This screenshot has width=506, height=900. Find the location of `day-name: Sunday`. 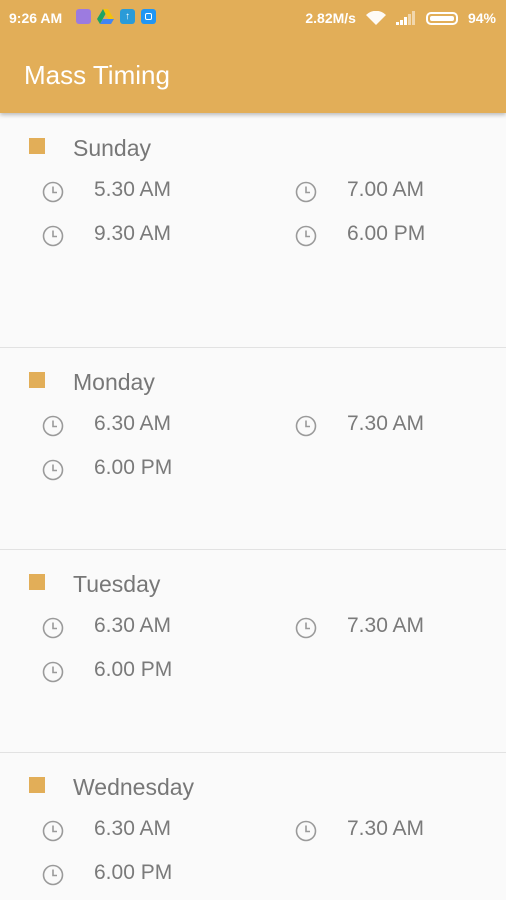

day-name: Sunday is located at coordinates (112, 148).